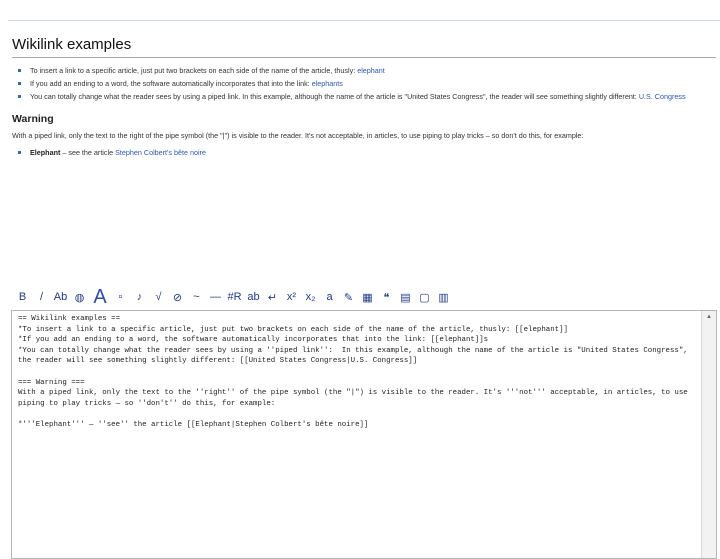  What do you see at coordinates (310, 297) in the screenshot?
I see `subscript-icon: x₂` at bounding box center [310, 297].